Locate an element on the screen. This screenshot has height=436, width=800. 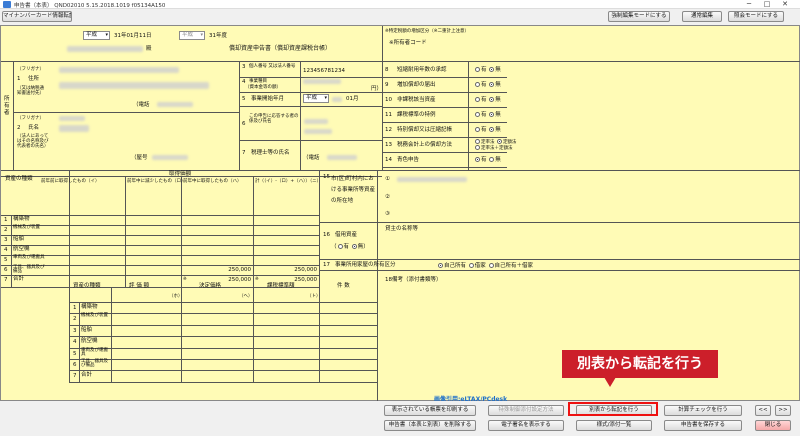
close-icon: ✕ is located at coordinates (785, 4).